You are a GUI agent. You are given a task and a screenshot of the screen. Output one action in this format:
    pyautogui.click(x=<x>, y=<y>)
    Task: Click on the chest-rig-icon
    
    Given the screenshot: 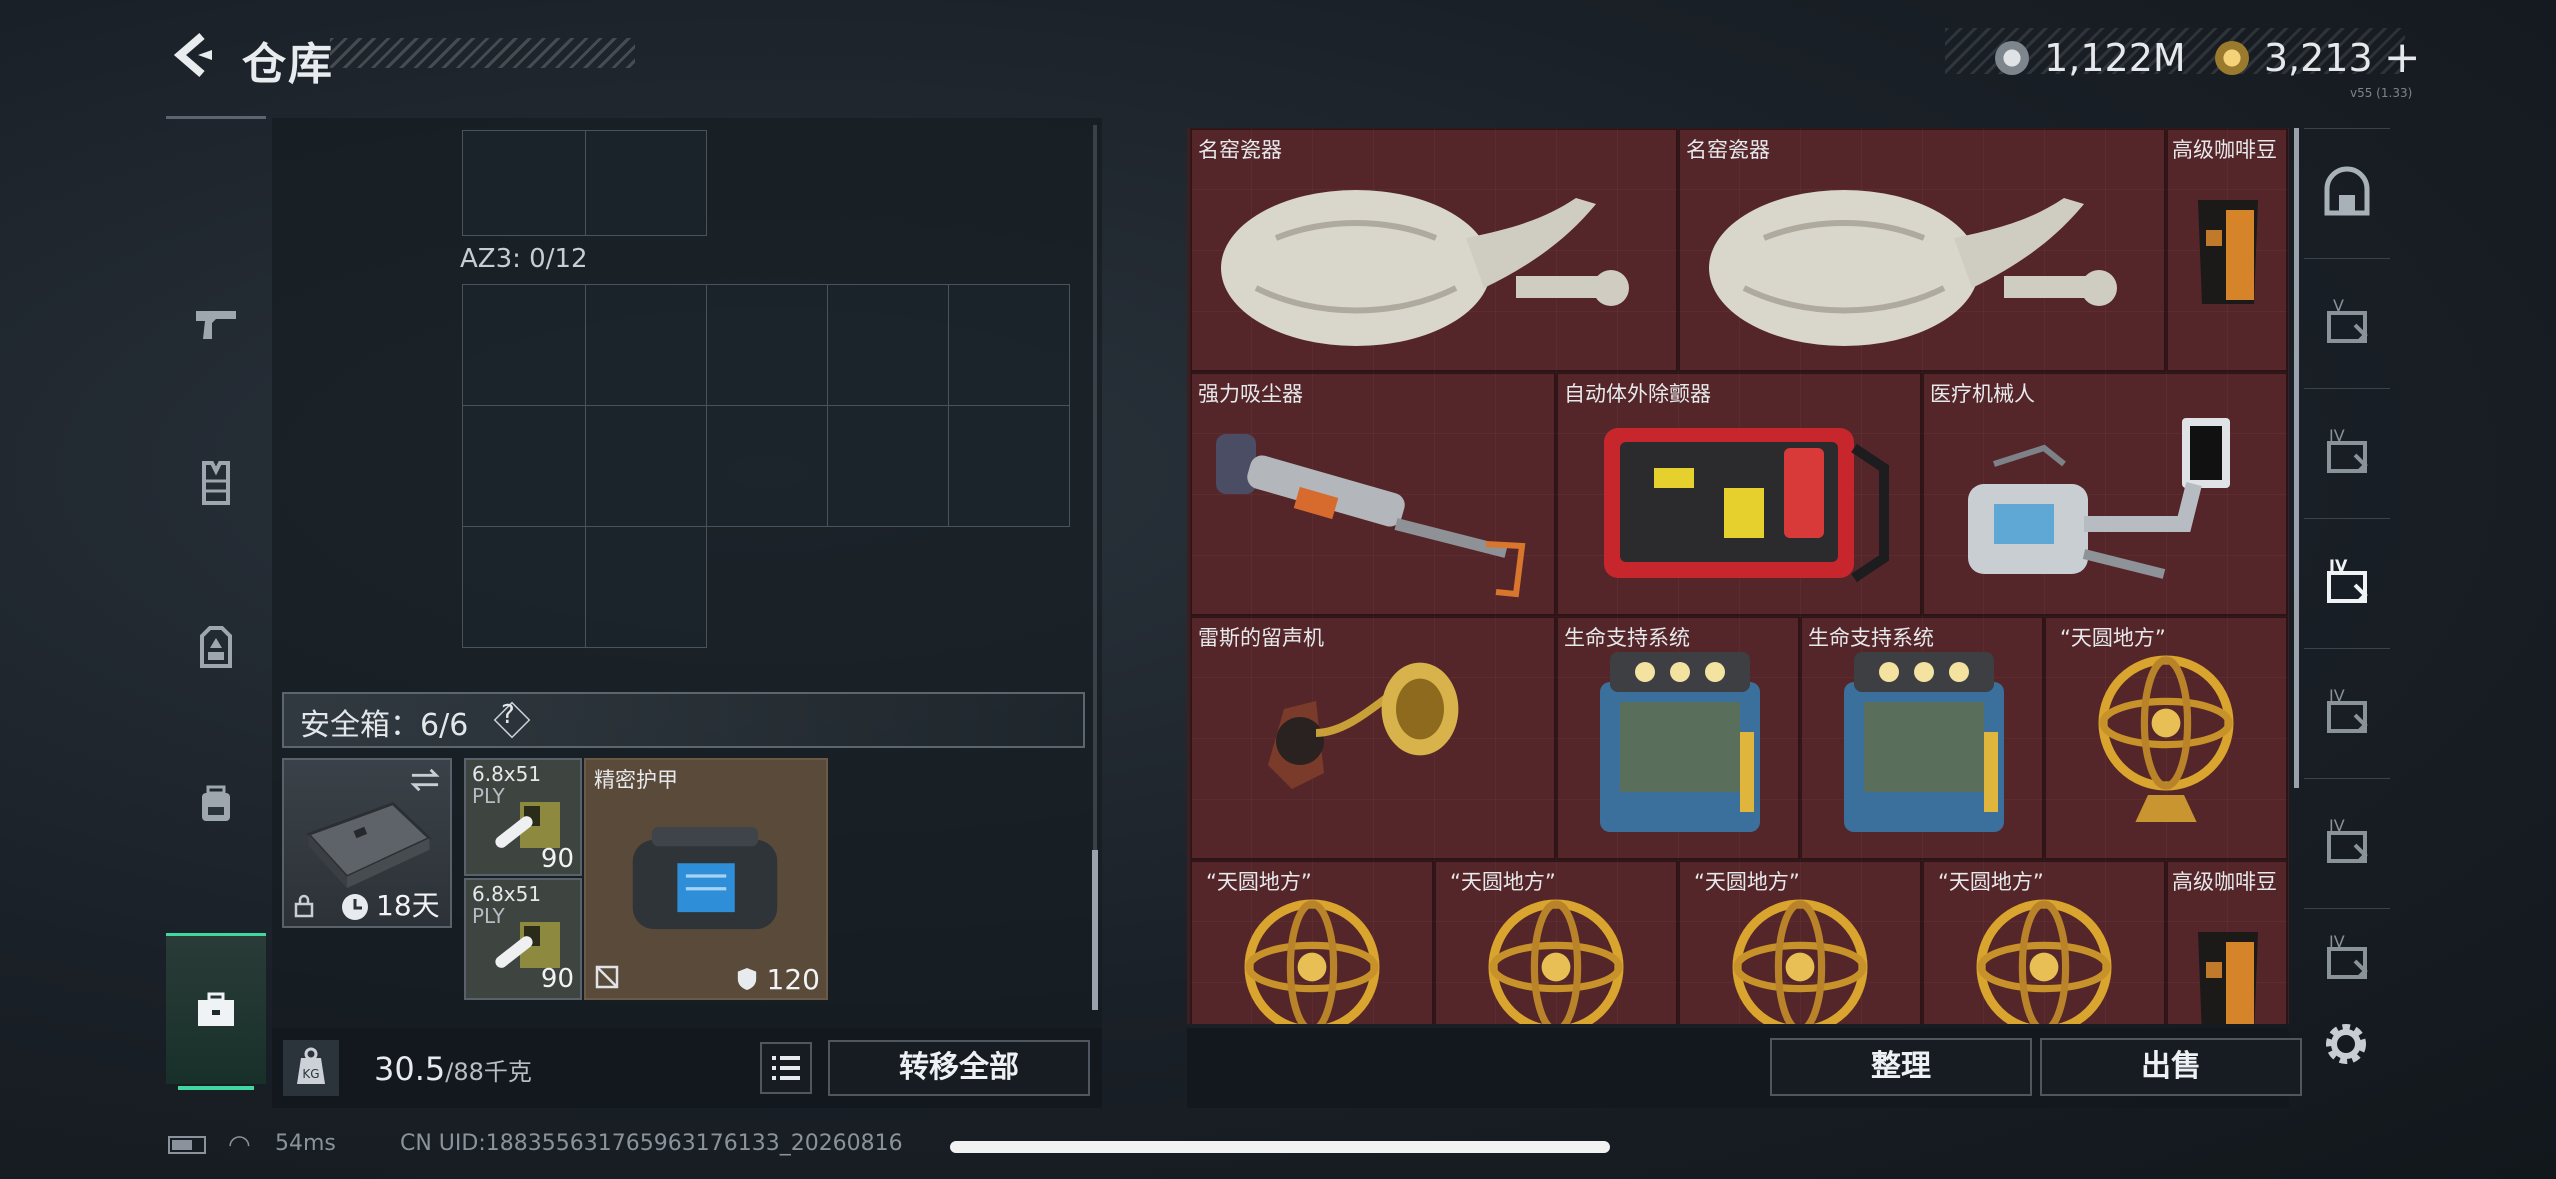 What is the action you would take?
    pyautogui.click(x=216, y=647)
    